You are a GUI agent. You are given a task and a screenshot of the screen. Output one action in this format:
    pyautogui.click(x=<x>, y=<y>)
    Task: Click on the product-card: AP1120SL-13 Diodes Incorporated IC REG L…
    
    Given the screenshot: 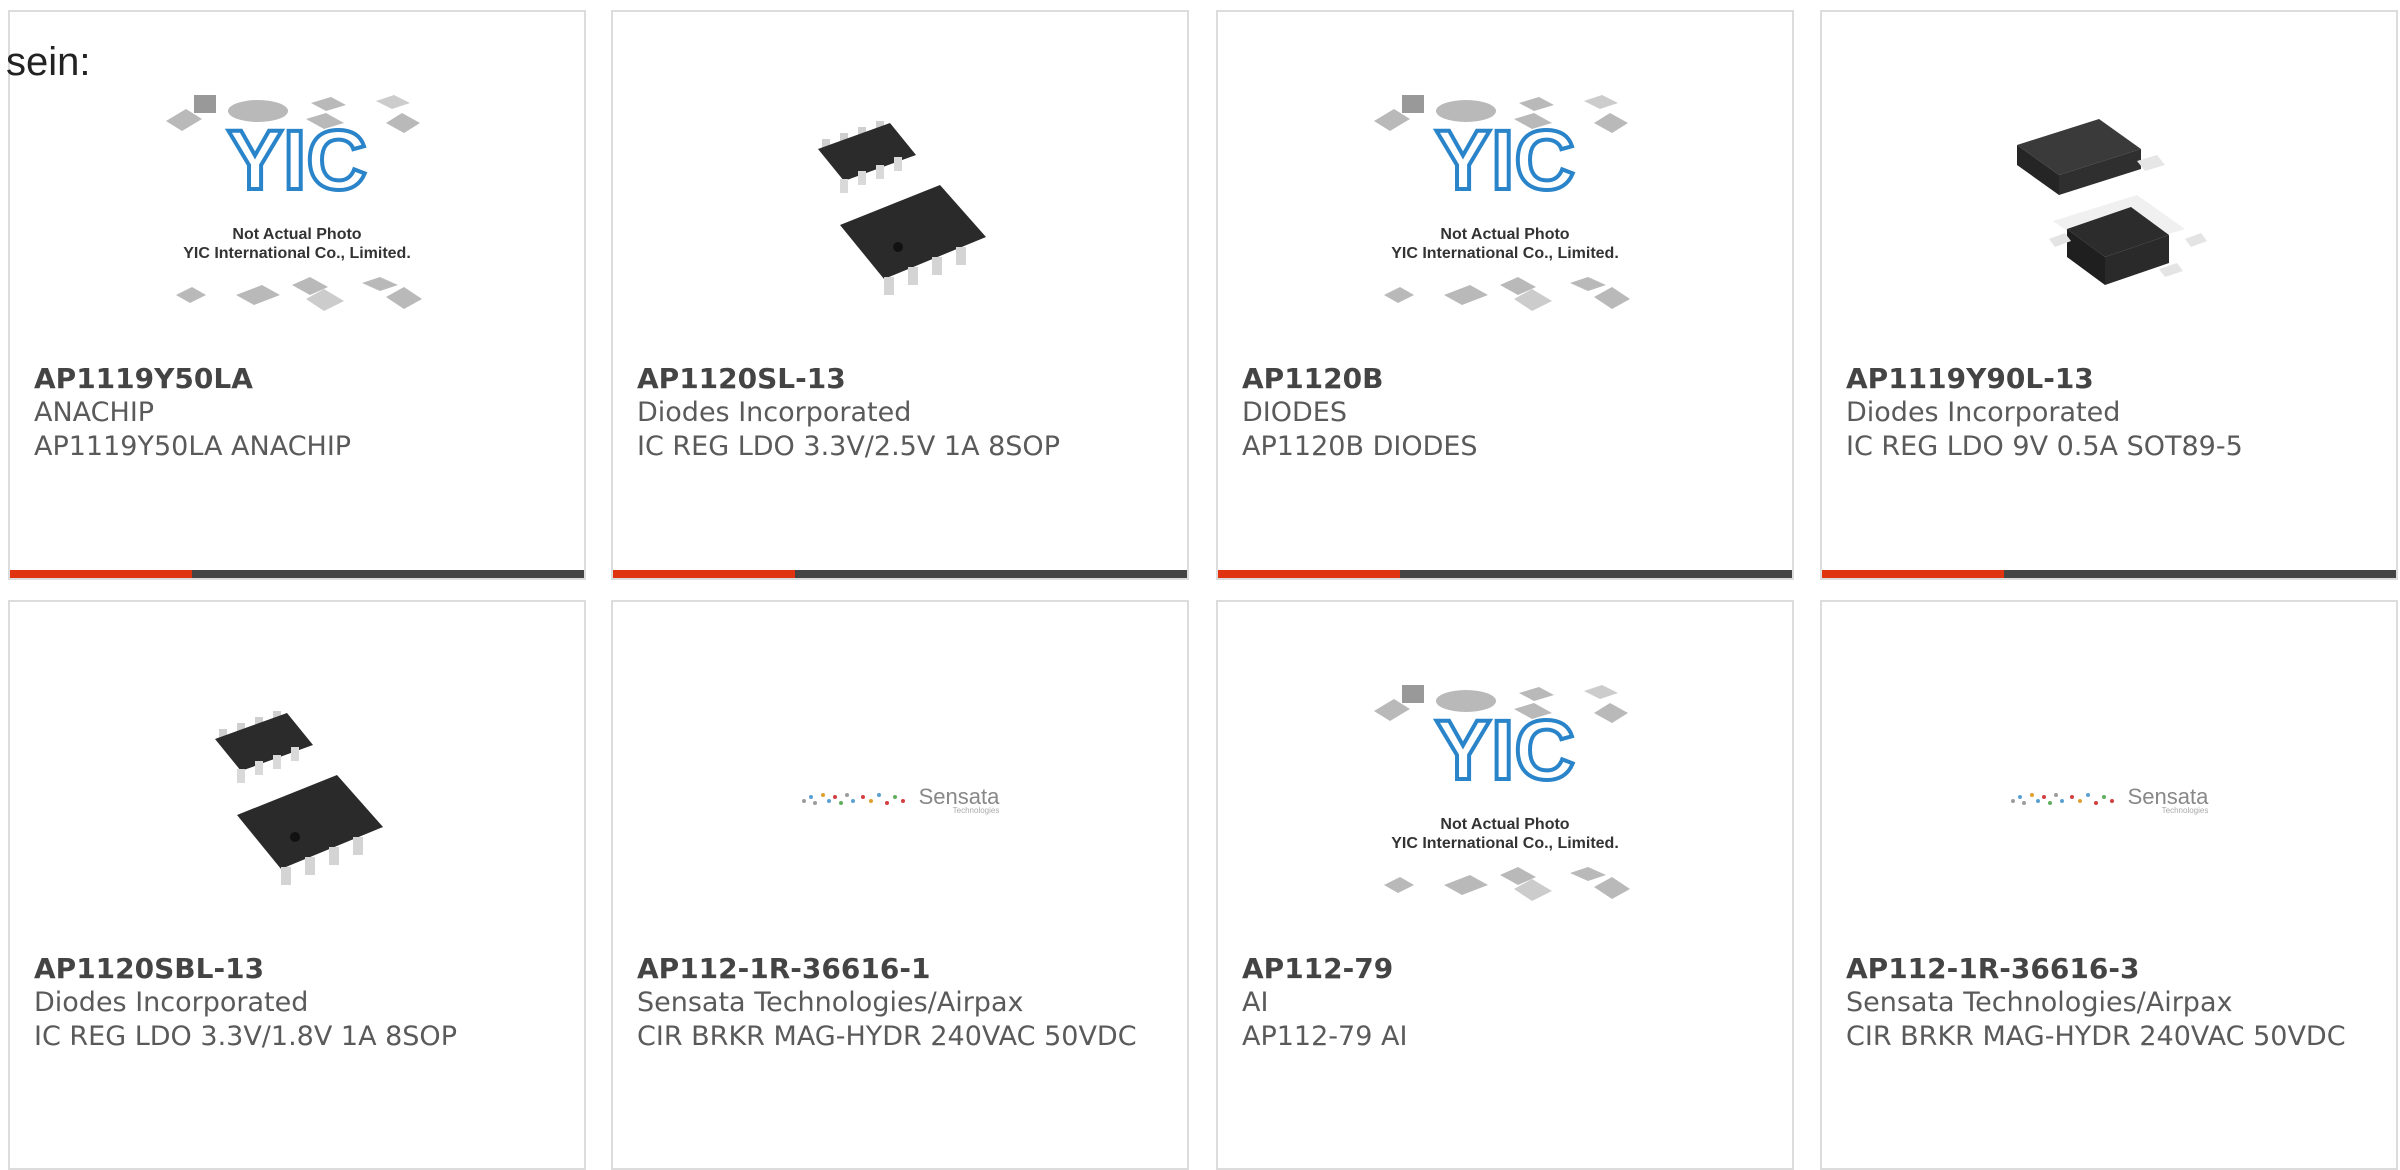 What is the action you would take?
    pyautogui.click(x=900, y=295)
    